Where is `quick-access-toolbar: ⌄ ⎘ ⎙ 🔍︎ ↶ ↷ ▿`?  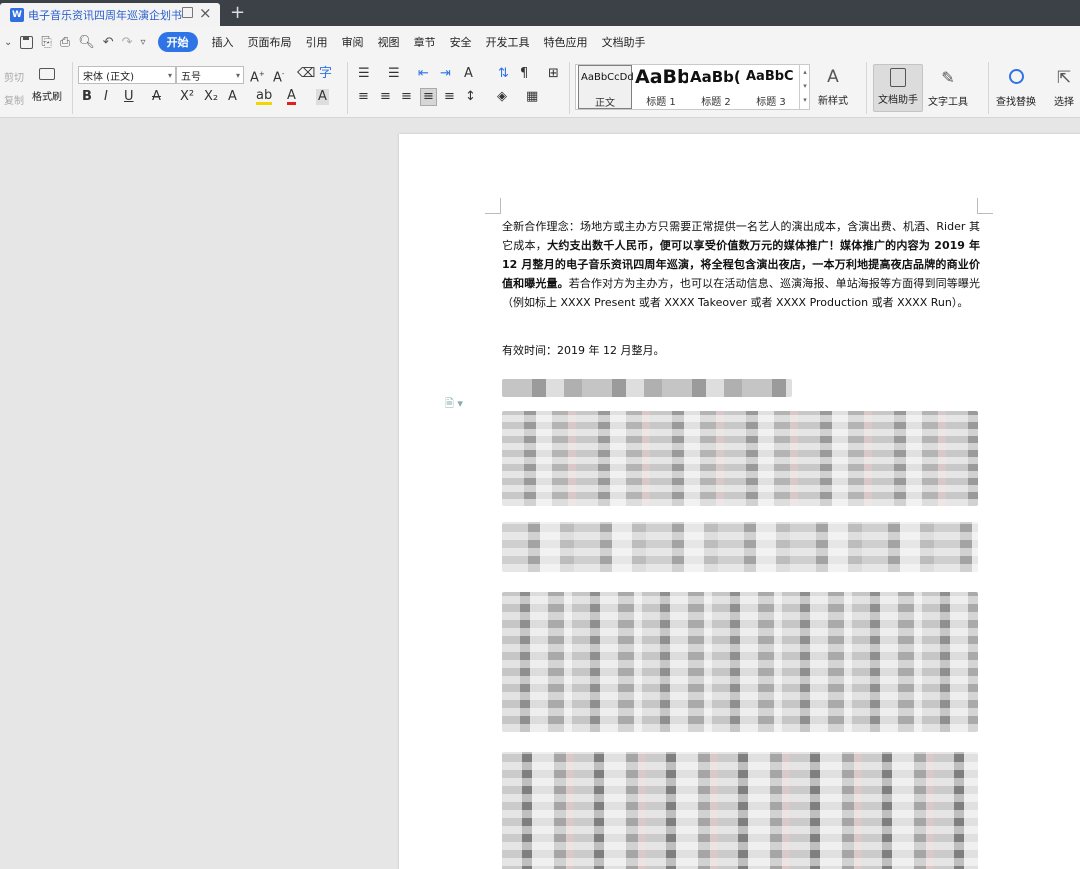
quick-access-toolbar: ⌄ ⎘ ⎙ 🔍︎ ↶ ↷ ▿ is located at coordinates (79, 42).